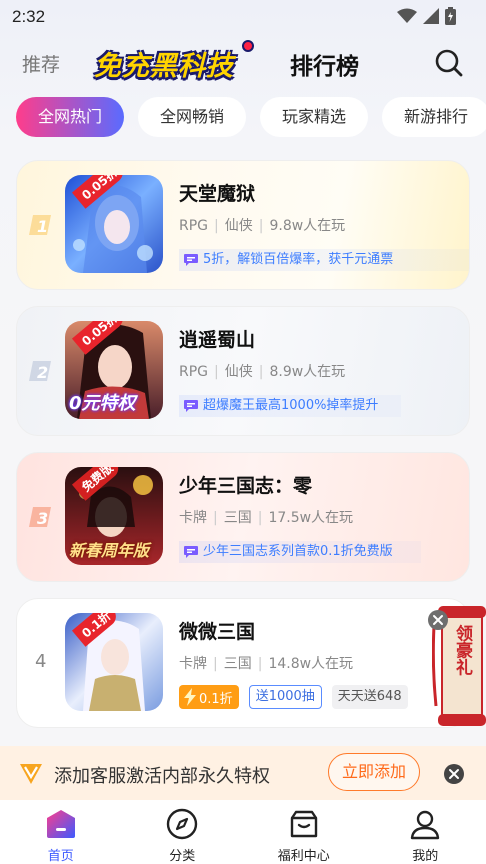  I want to click on promo-text: 超爆魔王最高1000%掉率提升, so click(291, 405).